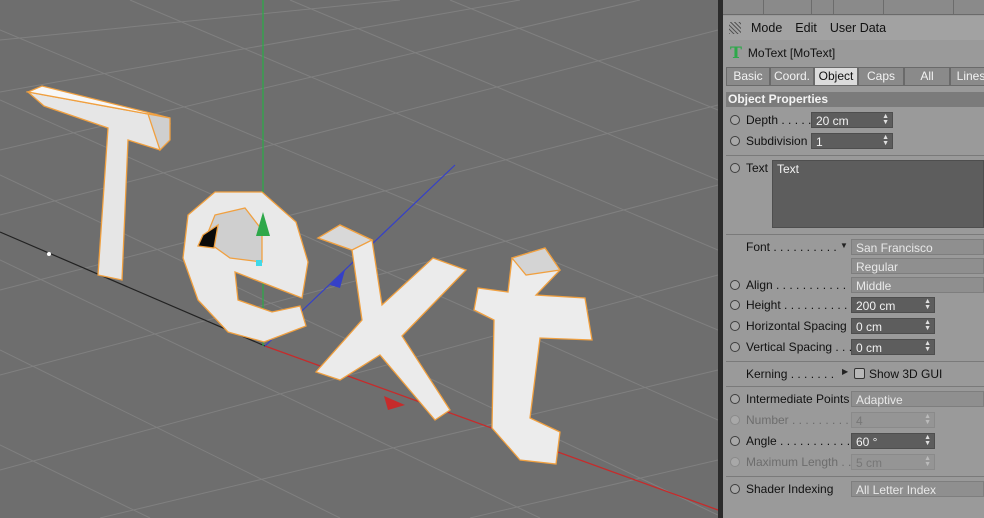 This screenshot has width=984, height=518. What do you see at coordinates (735, 420) in the screenshot?
I see `number-animate-radio` at bounding box center [735, 420].